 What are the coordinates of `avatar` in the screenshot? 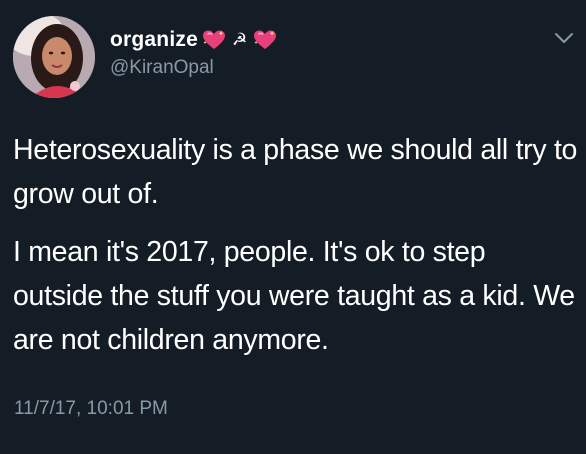 It's located at (54, 57).